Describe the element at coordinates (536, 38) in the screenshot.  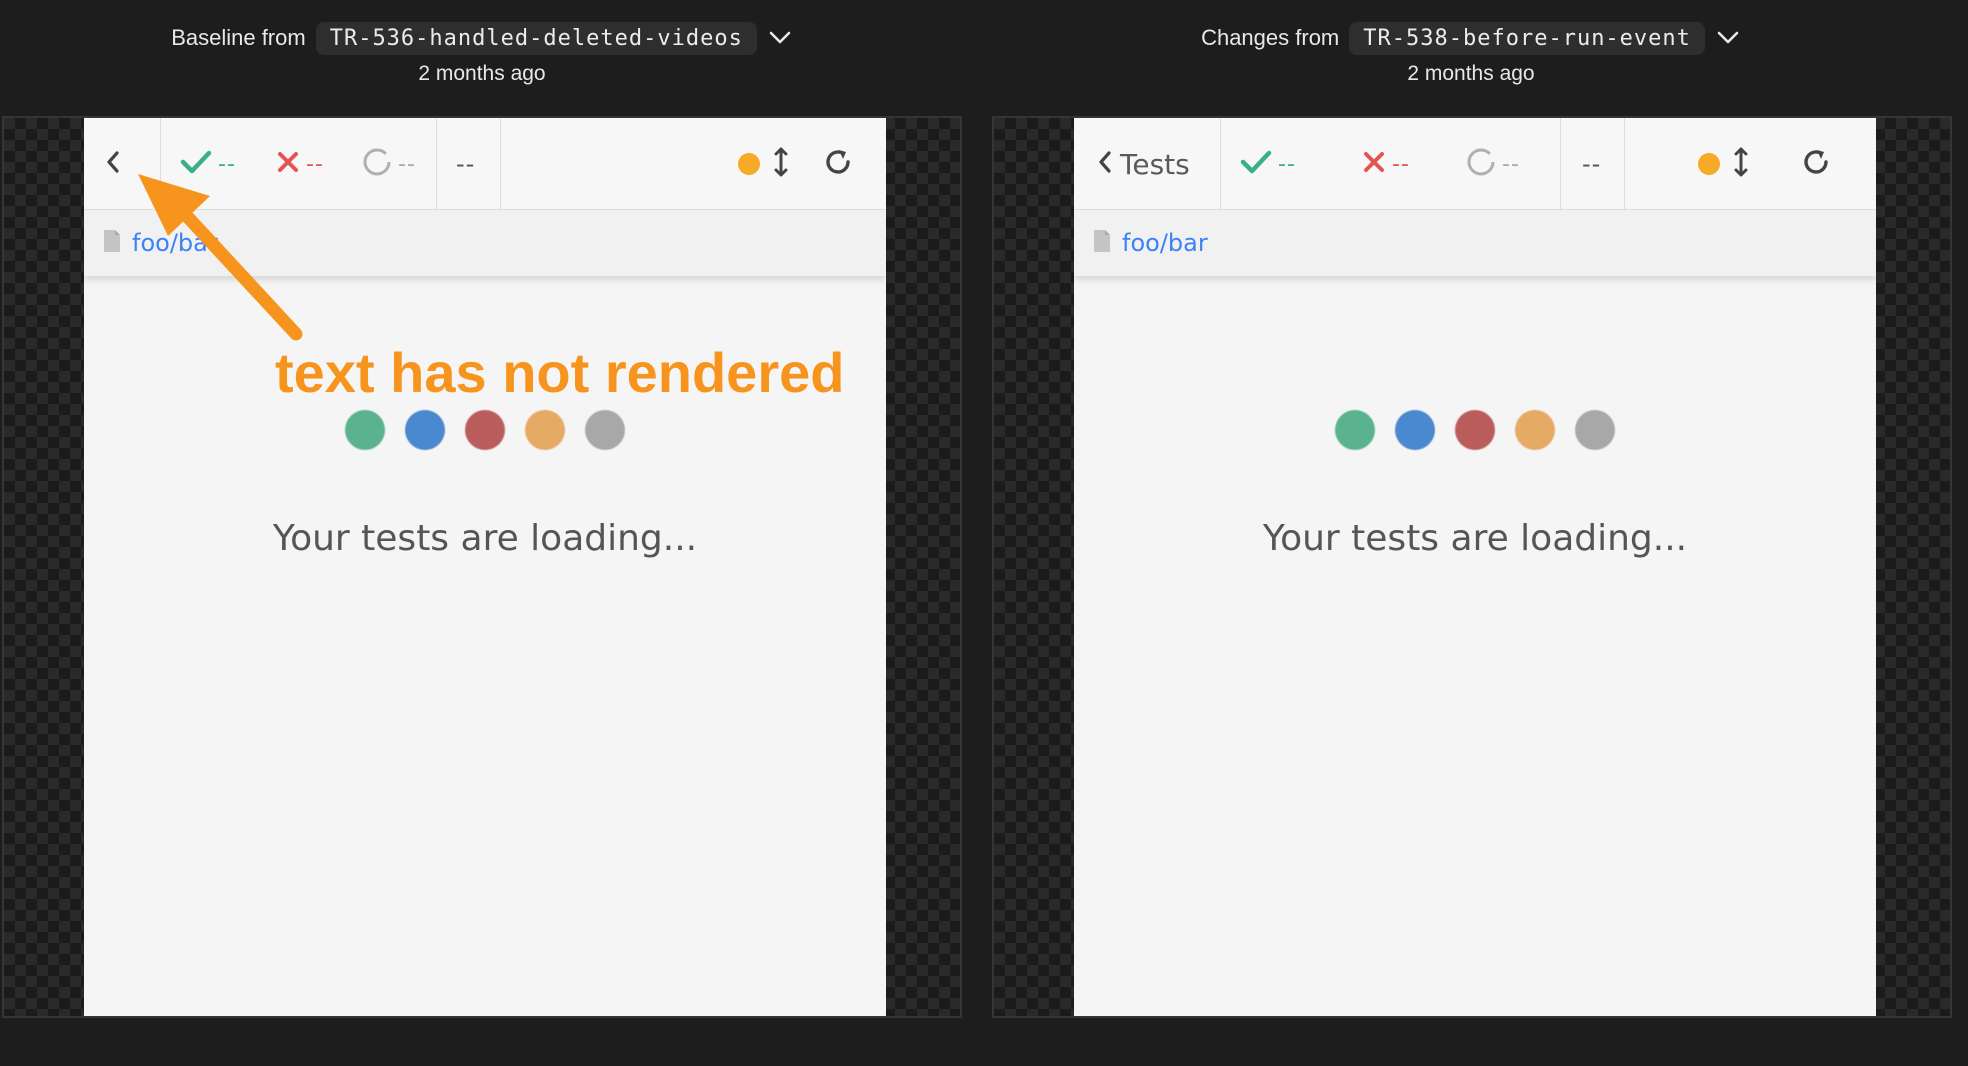
I see `baseline-branch-chip: TR-536-handled-deleted-videos` at that location.